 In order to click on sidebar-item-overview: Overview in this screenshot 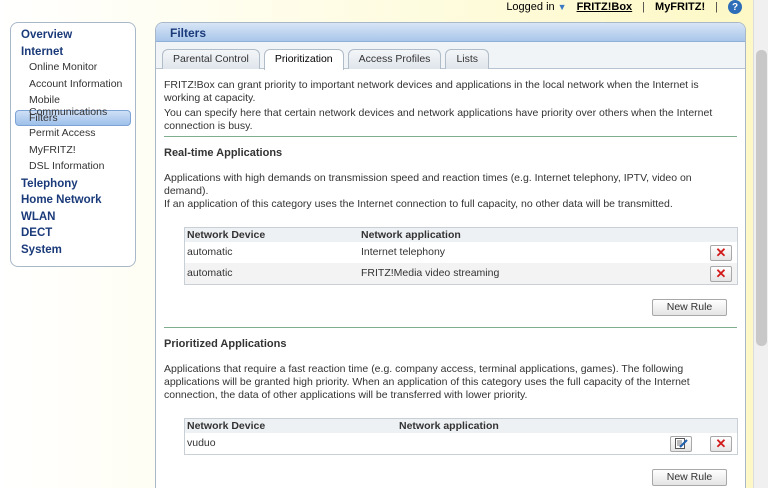, I will do `click(73, 35)`.